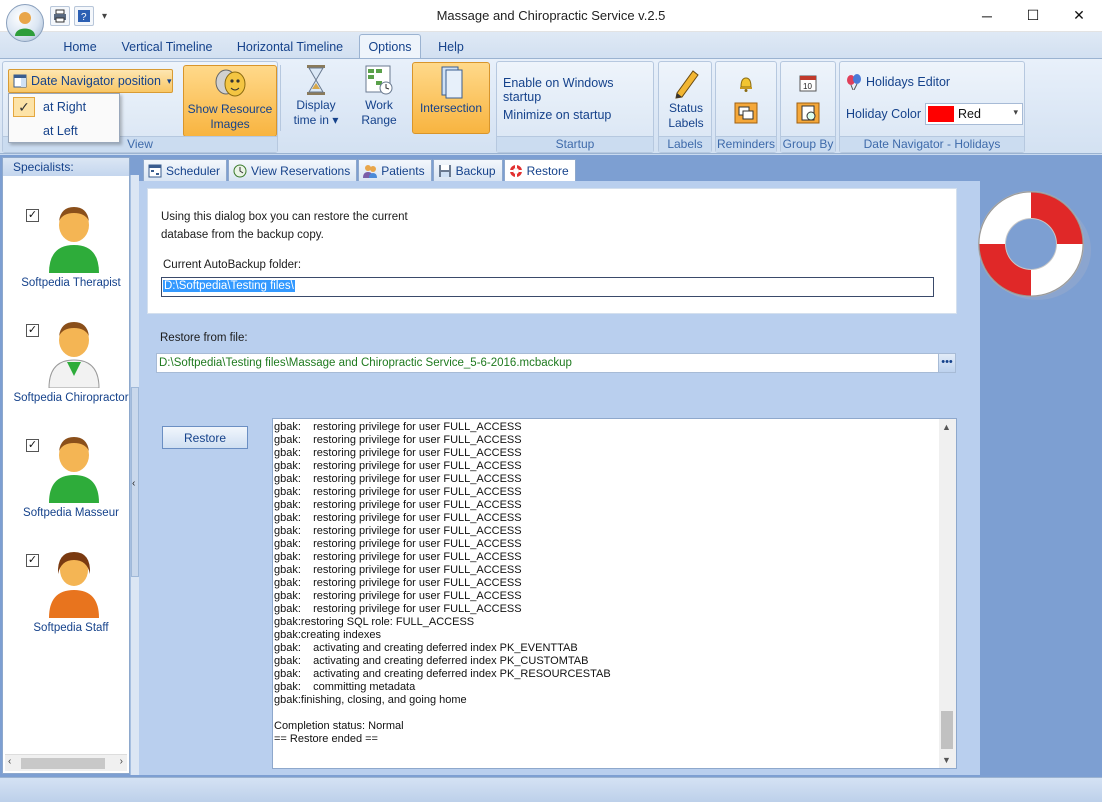 This screenshot has height=802, width=1102. Describe the element at coordinates (578, 90) in the screenshot. I see `enable-windows-startup-button: Enable on Windows startup` at that location.